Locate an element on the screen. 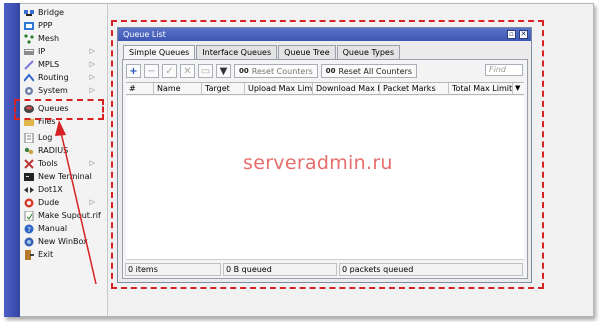 The width and height of the screenshot is (600, 322). reset-counters-label: Reset Counters is located at coordinates (282, 71).